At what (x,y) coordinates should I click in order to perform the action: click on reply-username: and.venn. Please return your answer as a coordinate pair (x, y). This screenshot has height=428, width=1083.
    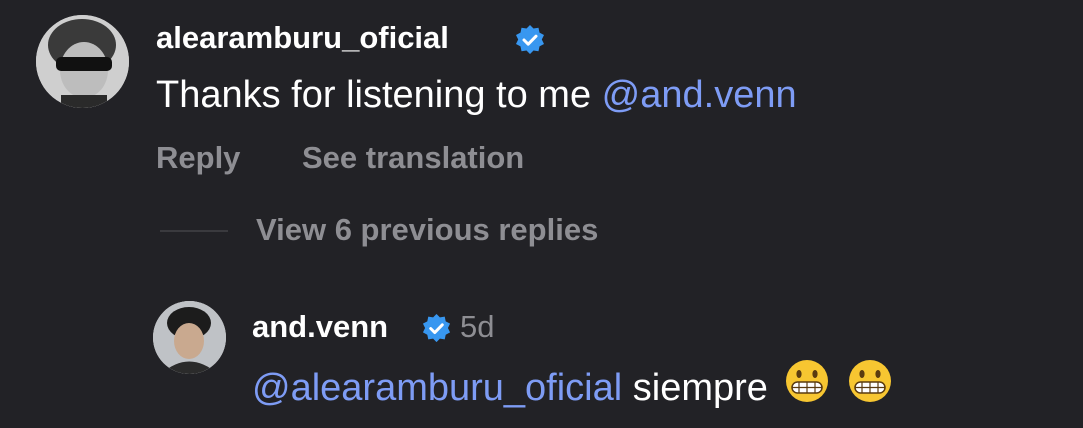
    Looking at the image, I should click on (320, 327).